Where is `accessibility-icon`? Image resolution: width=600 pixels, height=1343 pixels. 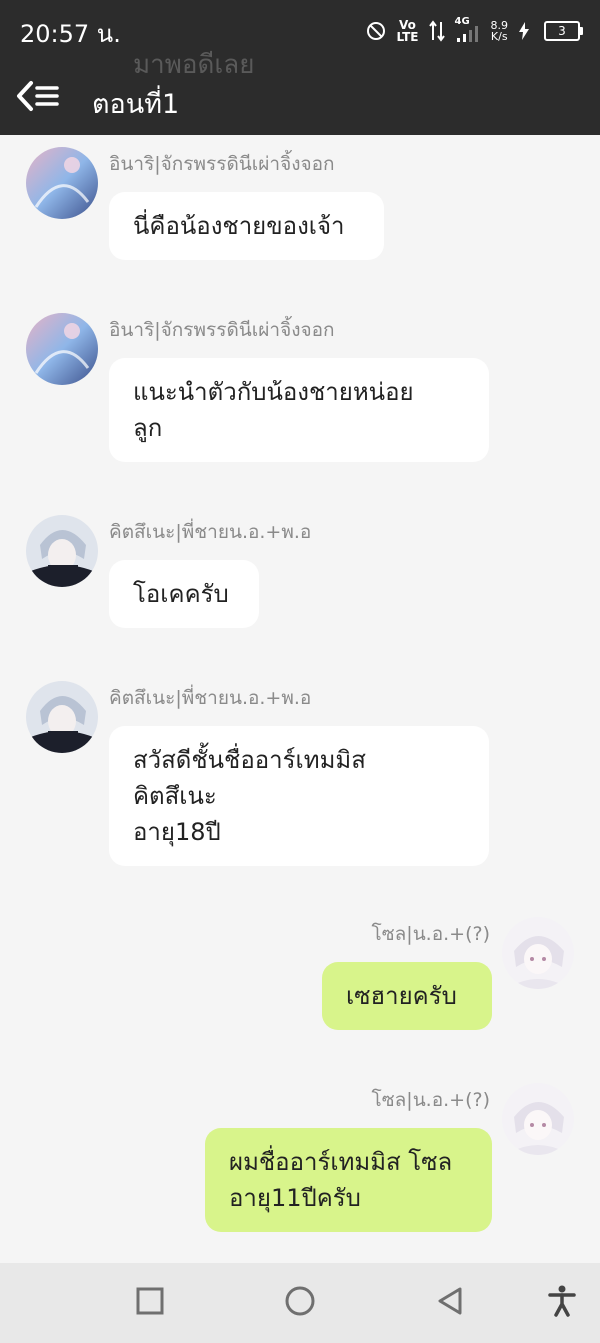 accessibility-icon is located at coordinates (562, 1303).